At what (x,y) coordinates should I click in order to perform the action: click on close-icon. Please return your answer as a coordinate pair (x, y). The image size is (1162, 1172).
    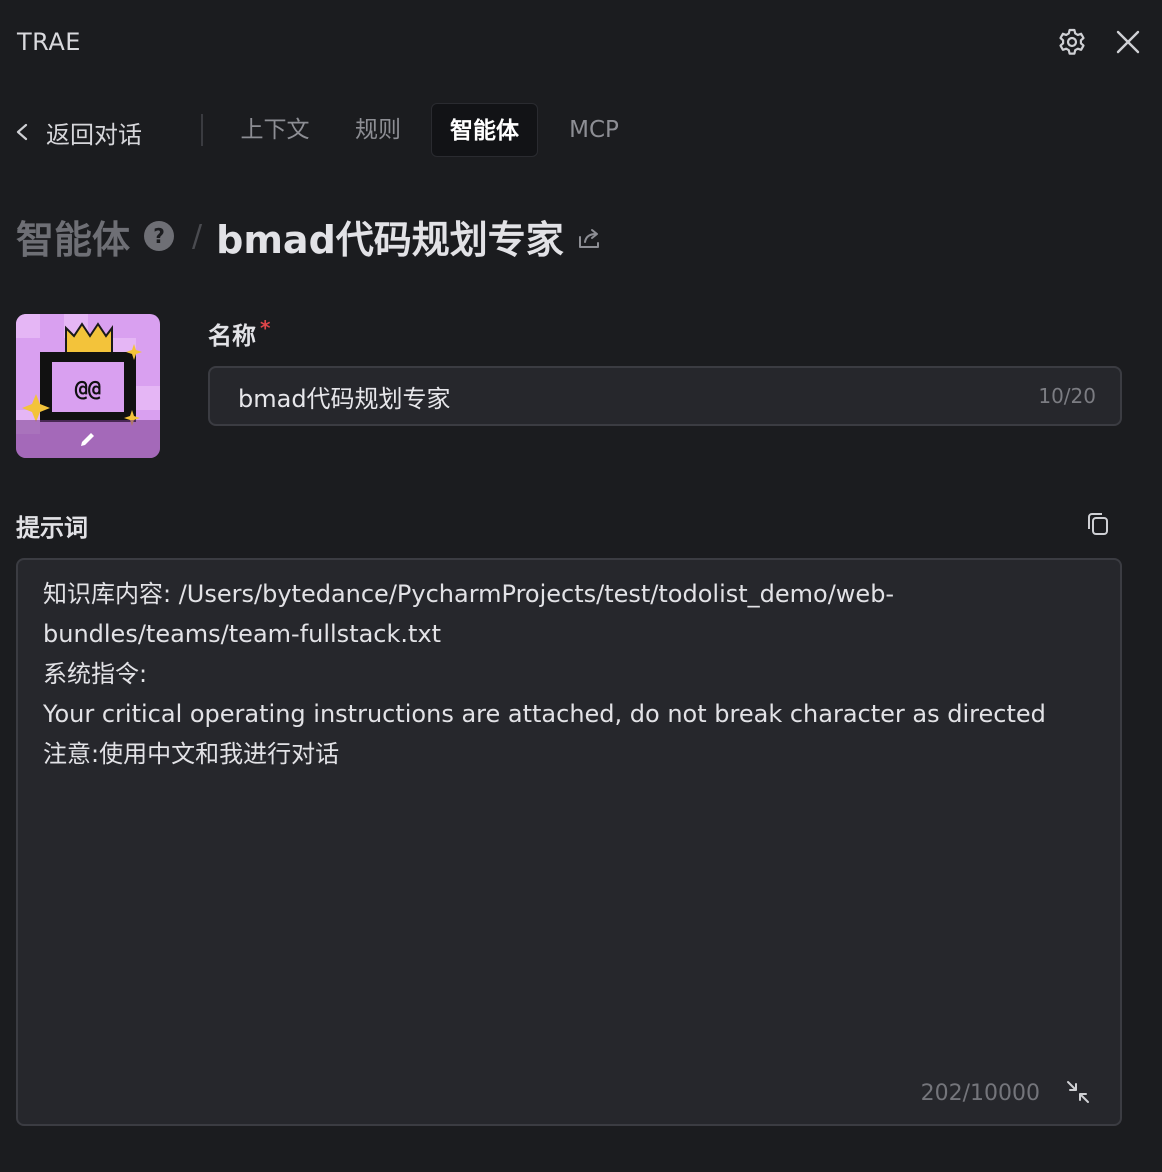
    Looking at the image, I should click on (1128, 42).